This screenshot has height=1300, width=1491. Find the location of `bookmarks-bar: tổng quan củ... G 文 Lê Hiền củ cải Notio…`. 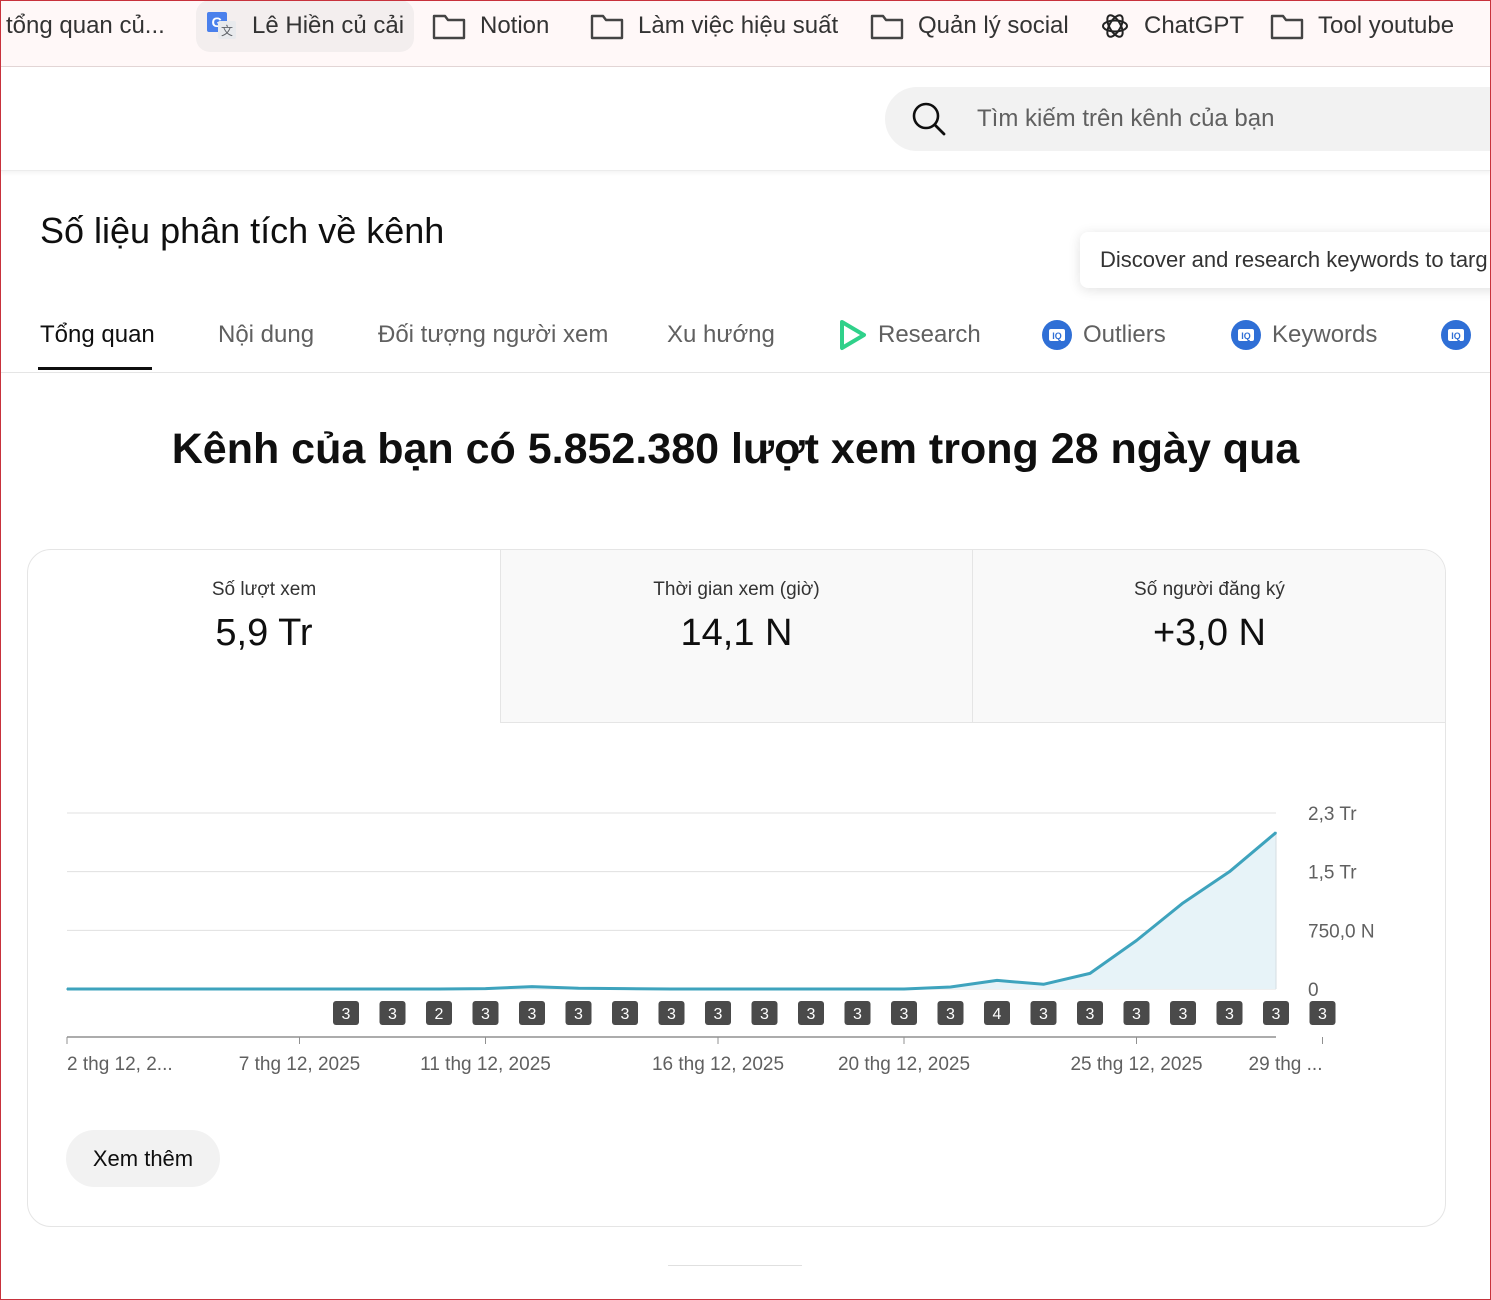

bookmarks-bar: tổng quan củ... G 文 Lê Hiền củ cải Notio… is located at coordinates (745, 33).